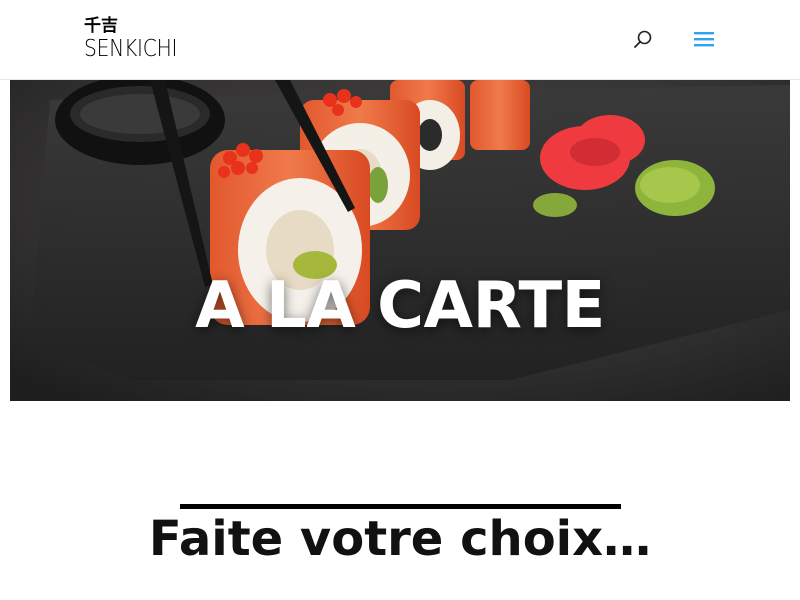  I want to click on menu-button, so click(704, 39).